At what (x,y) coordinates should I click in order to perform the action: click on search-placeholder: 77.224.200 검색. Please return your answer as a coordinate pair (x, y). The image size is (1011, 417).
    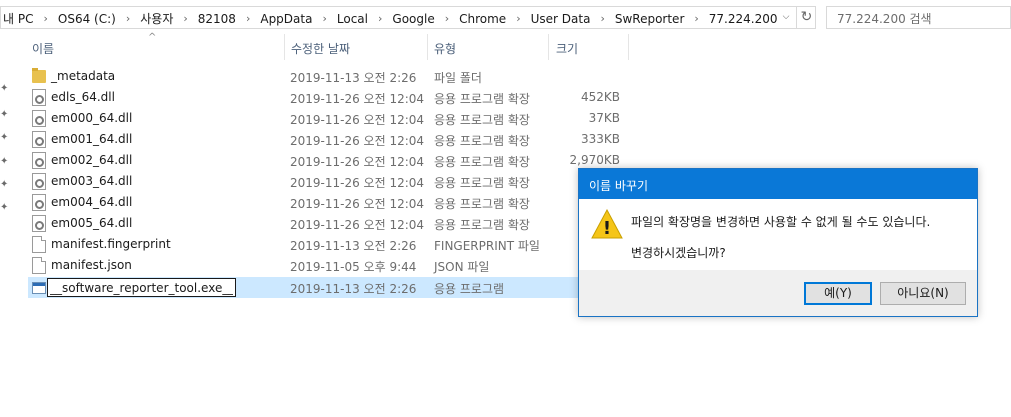
    Looking at the image, I should click on (884, 19).